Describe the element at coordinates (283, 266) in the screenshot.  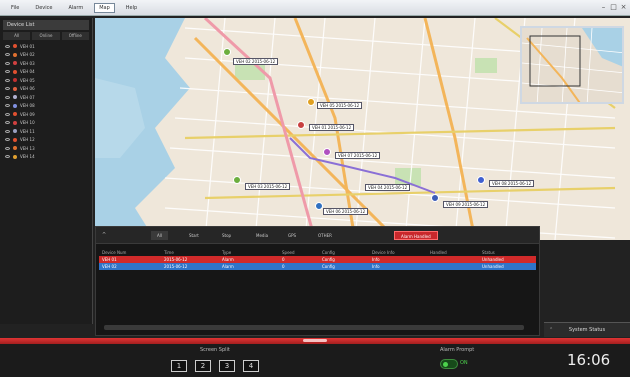
I see `table-cell: 0` at that location.